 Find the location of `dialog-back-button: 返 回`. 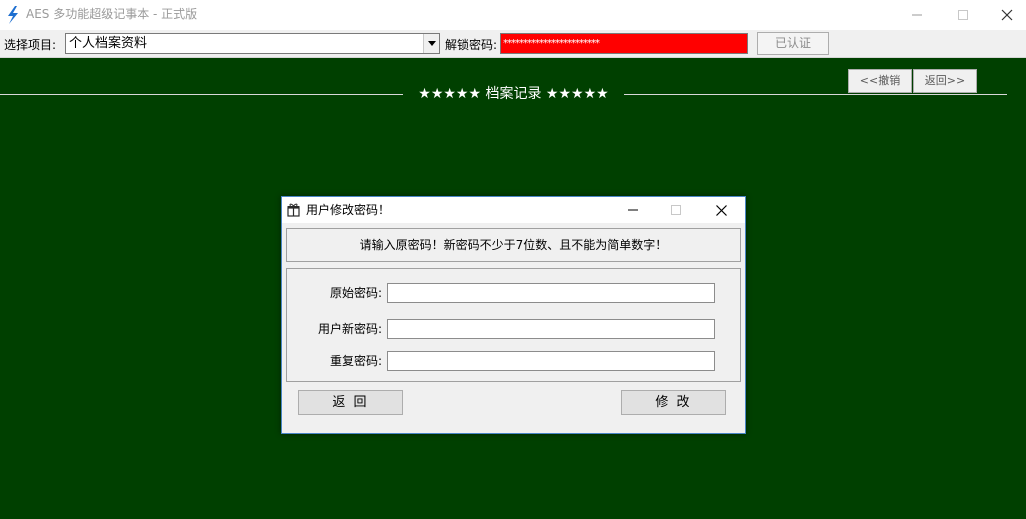

dialog-back-button: 返 回 is located at coordinates (350, 402).